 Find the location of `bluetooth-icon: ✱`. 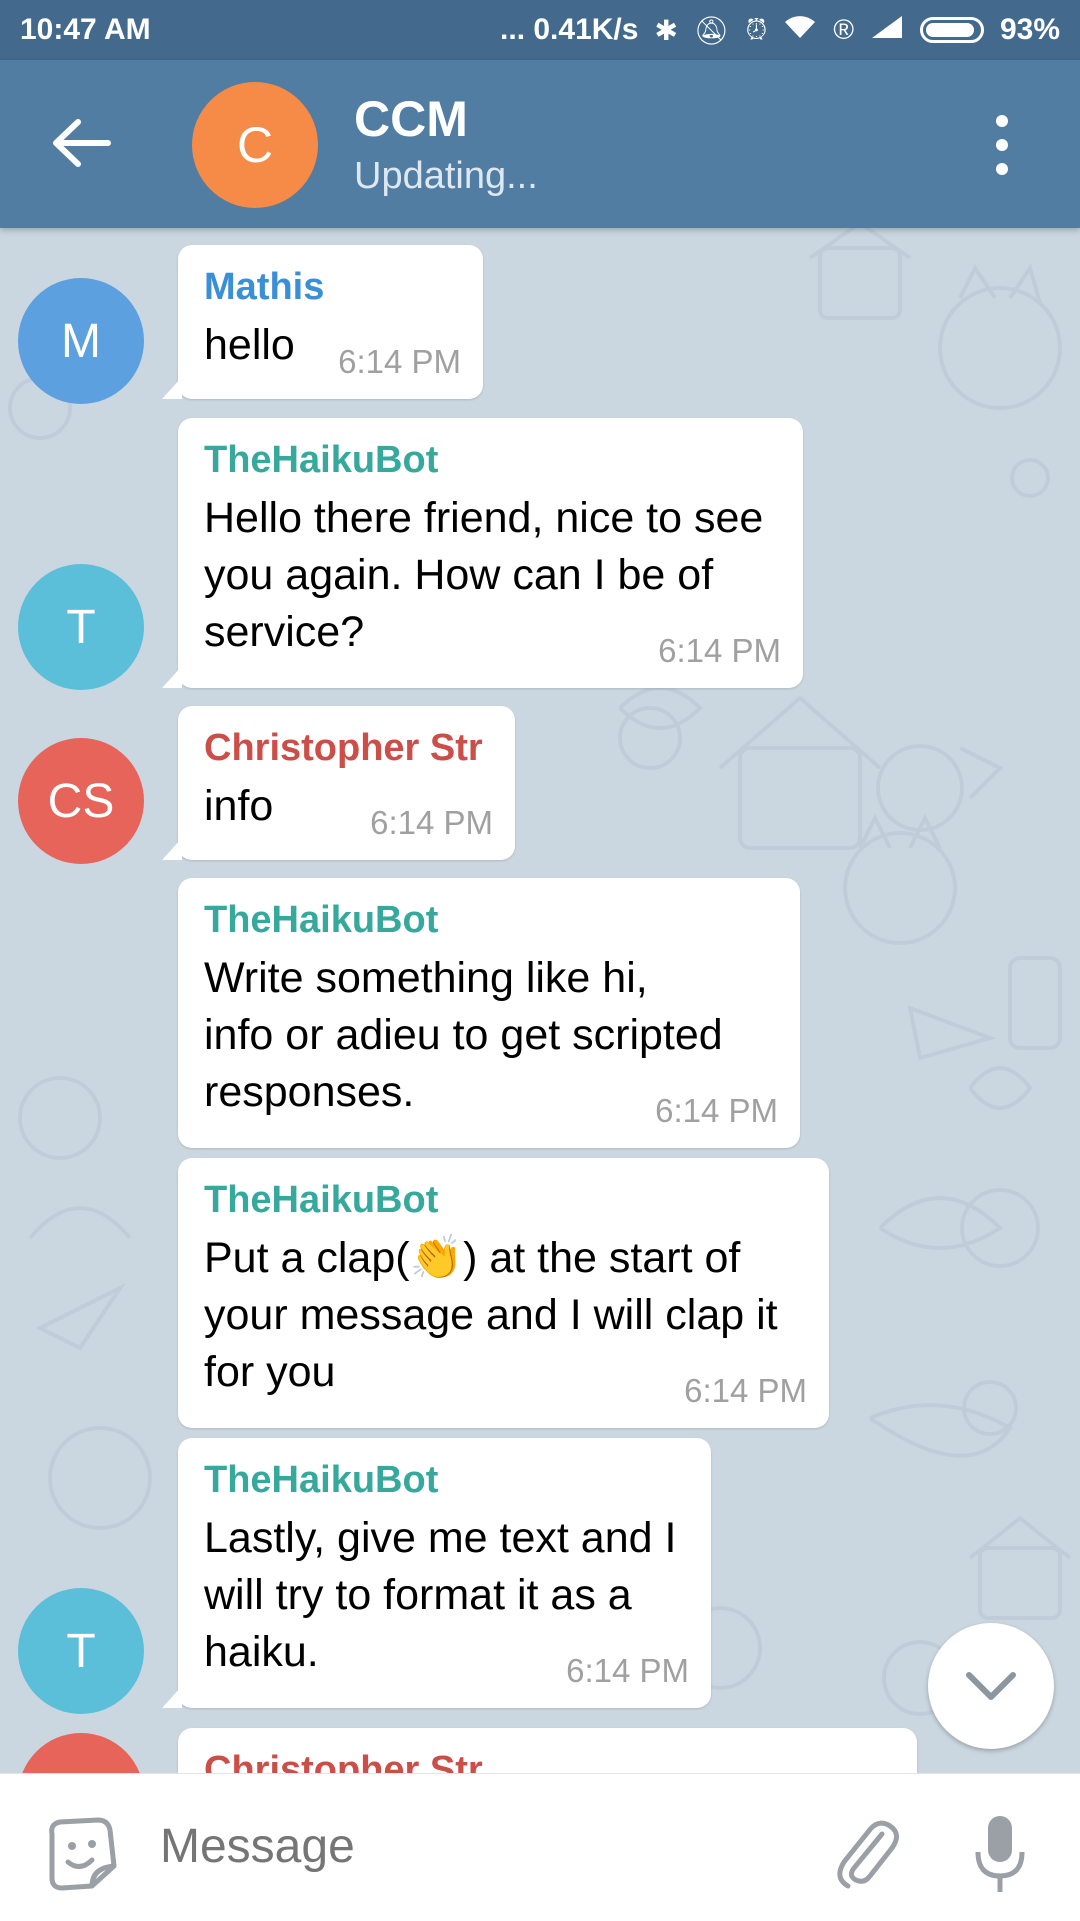

bluetooth-icon: ✱ is located at coordinates (666, 30).